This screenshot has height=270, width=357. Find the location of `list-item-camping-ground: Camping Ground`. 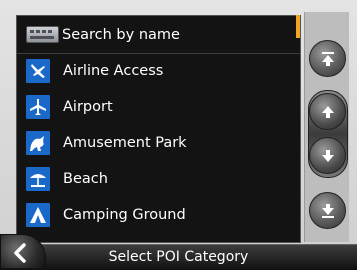

list-item-camping-ground: Camping Ground is located at coordinates (158, 215).